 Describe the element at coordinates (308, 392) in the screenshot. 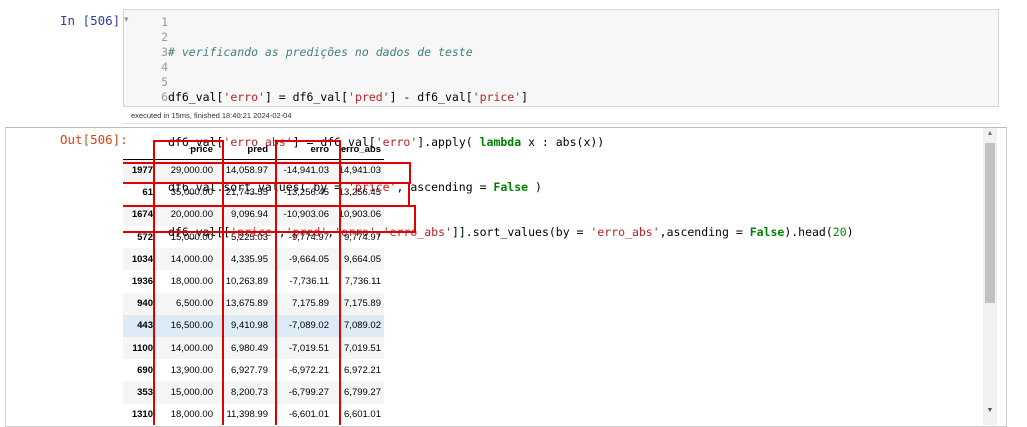

I see `cell-erro: -6,799.27` at that location.